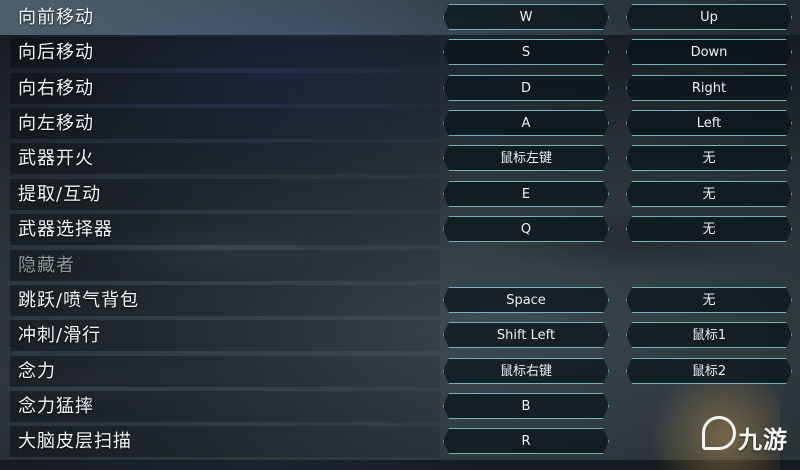 The width and height of the screenshot is (800, 470). Describe the element at coordinates (526, 371) in the screenshot. I see `primary-key-button: 鼠标右键` at that location.